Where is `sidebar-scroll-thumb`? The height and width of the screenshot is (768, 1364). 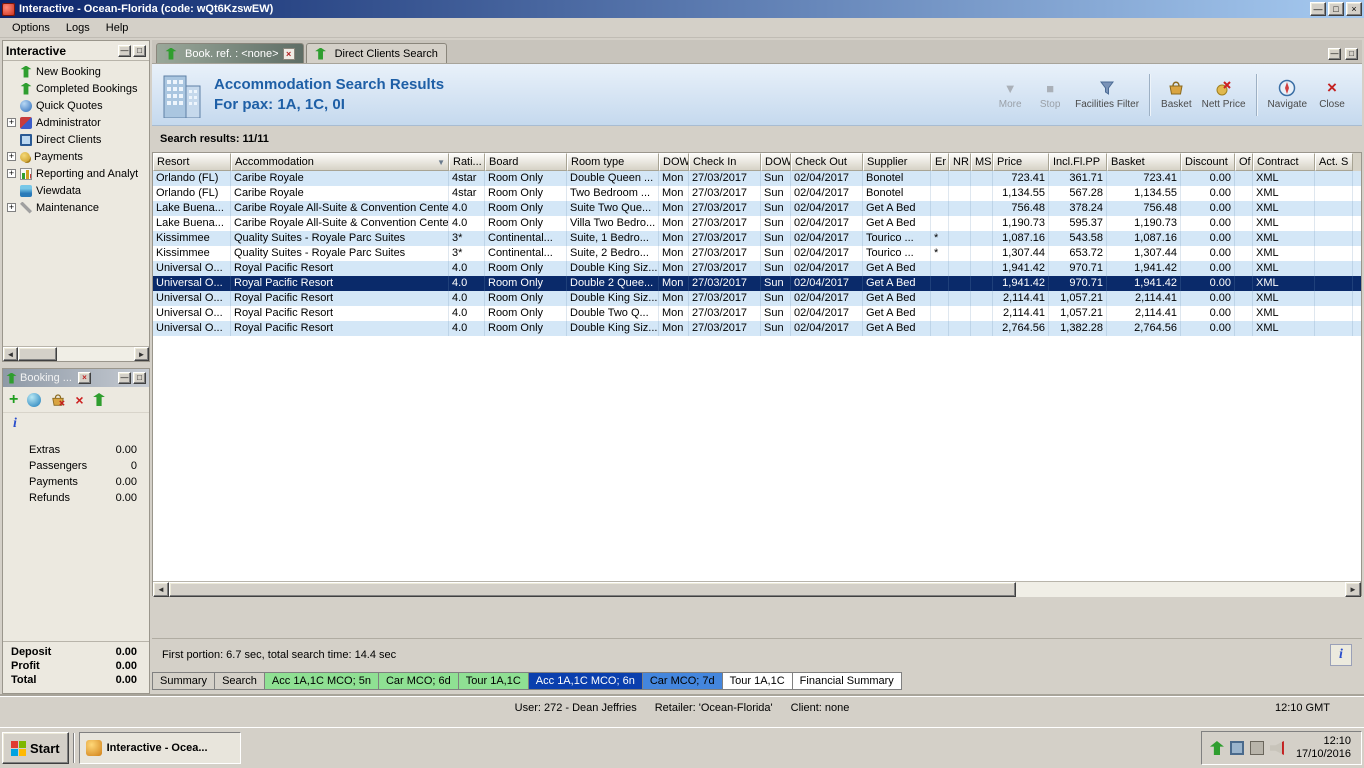
sidebar-scroll-thumb is located at coordinates (38, 354).